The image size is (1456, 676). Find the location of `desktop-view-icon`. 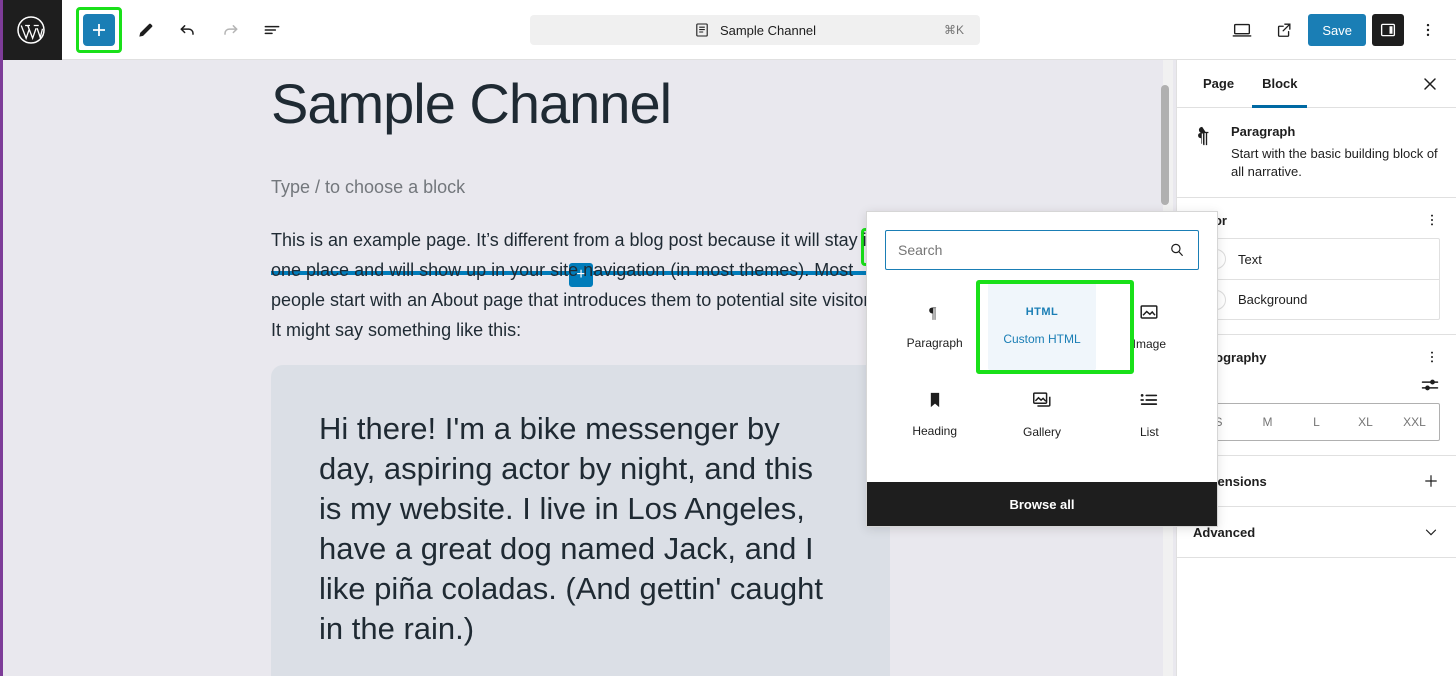

desktop-view-icon is located at coordinates (1242, 30).